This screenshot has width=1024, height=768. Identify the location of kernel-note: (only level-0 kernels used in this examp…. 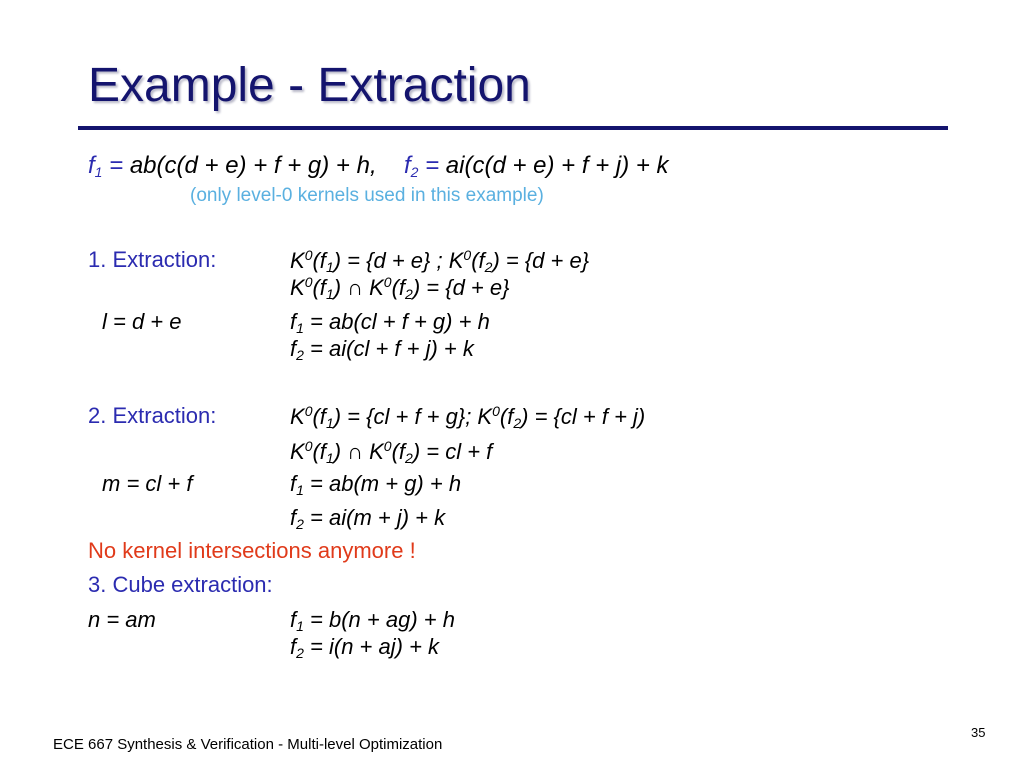
(367, 195).